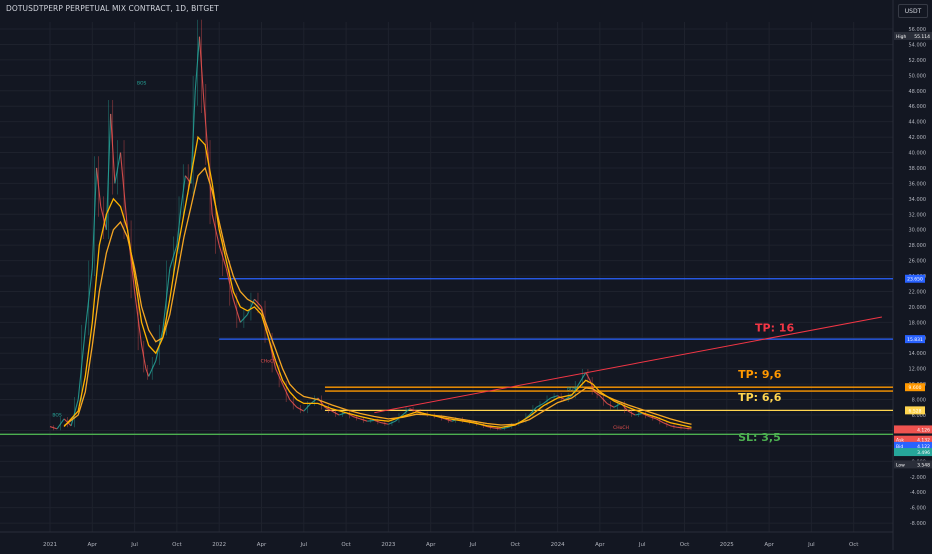  I want to click on x-tick-label: 2023, so click(388, 545).